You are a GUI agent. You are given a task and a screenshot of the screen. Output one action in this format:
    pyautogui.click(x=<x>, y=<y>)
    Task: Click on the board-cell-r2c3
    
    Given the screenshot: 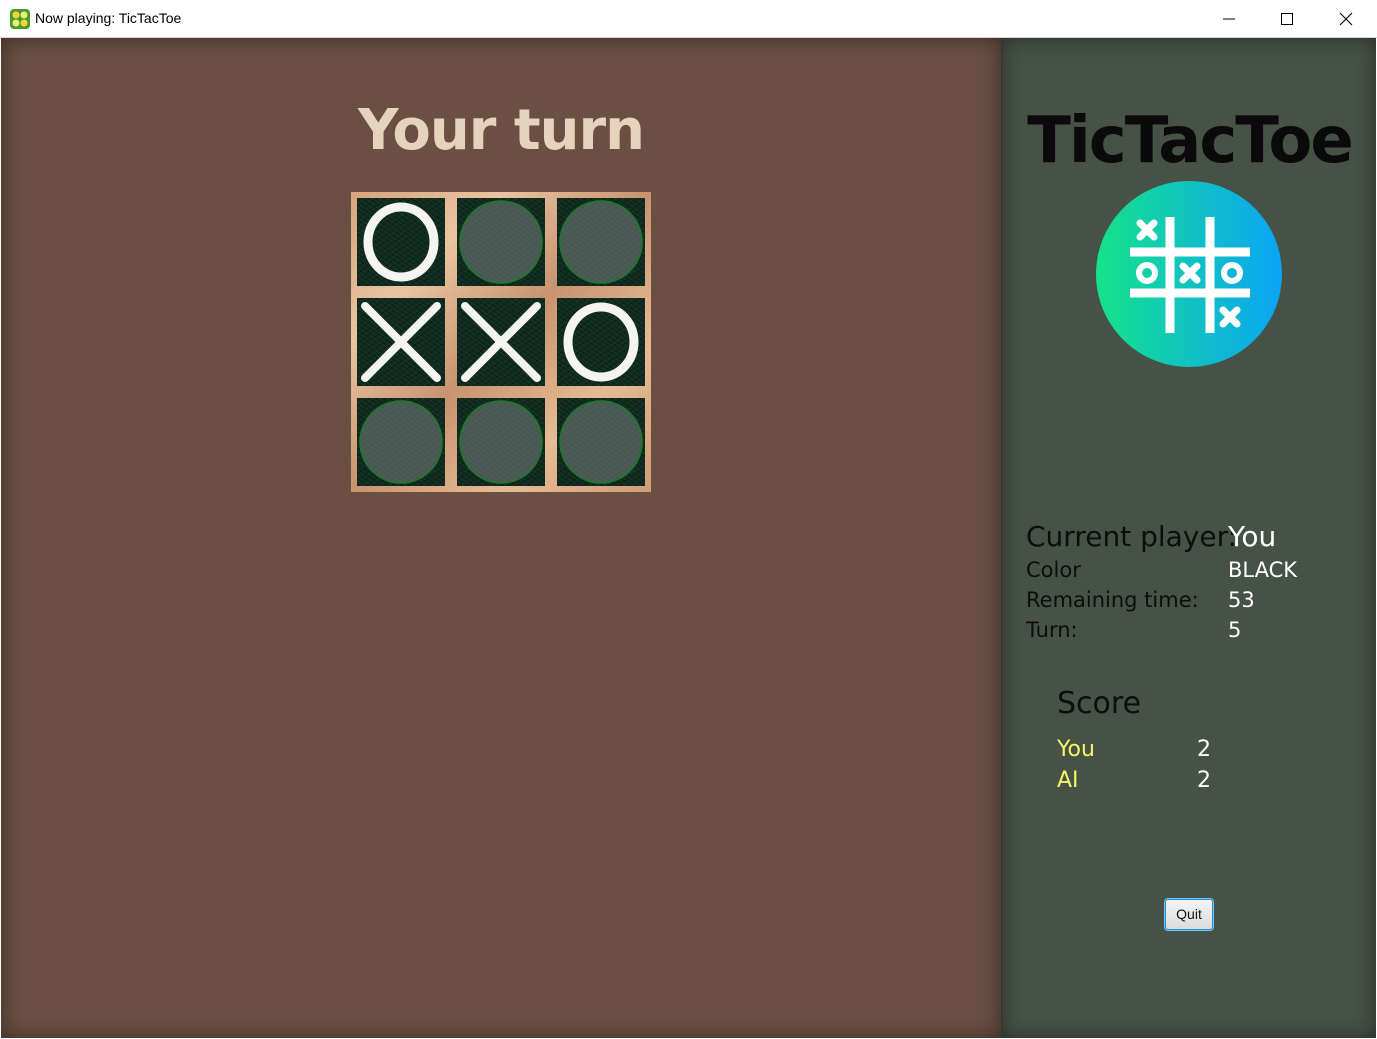 What is the action you would take?
    pyautogui.click(x=601, y=342)
    